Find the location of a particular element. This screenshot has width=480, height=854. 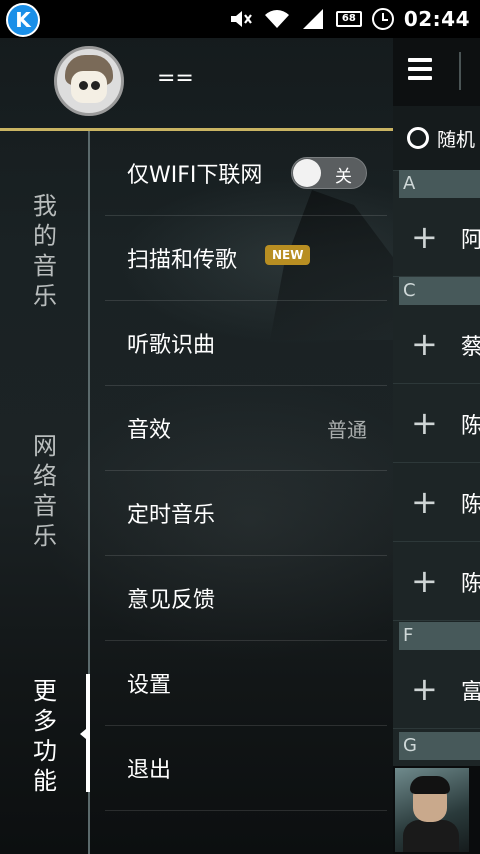

menu-item-label: 设置 is located at coordinates (149, 685).